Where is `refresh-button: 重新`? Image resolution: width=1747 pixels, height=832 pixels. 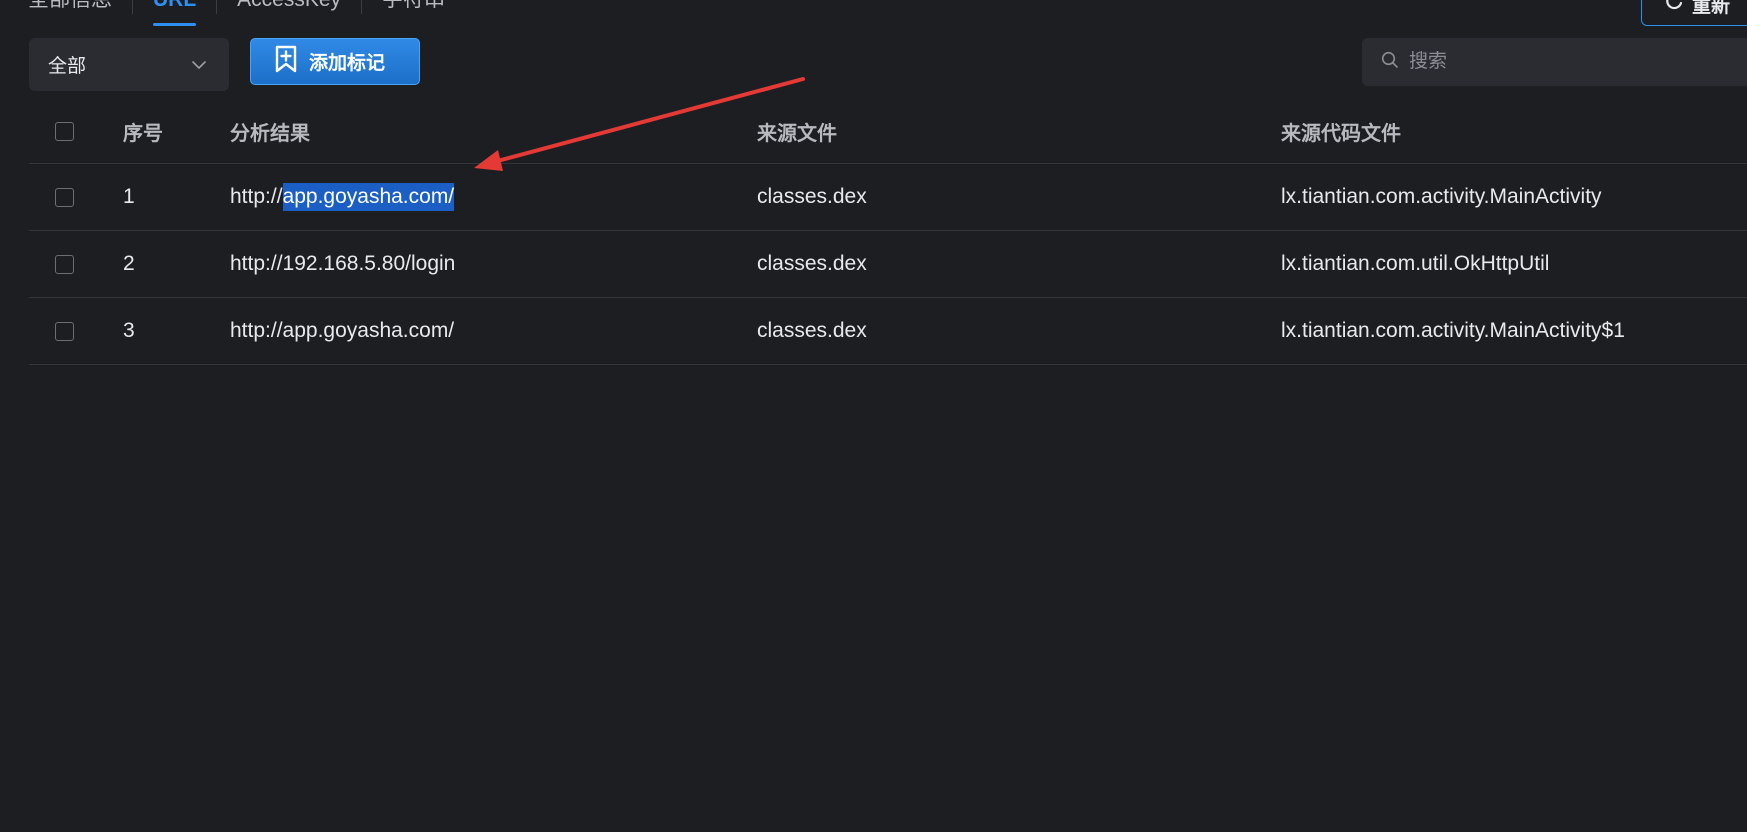
refresh-button: 重新 is located at coordinates (1694, 13).